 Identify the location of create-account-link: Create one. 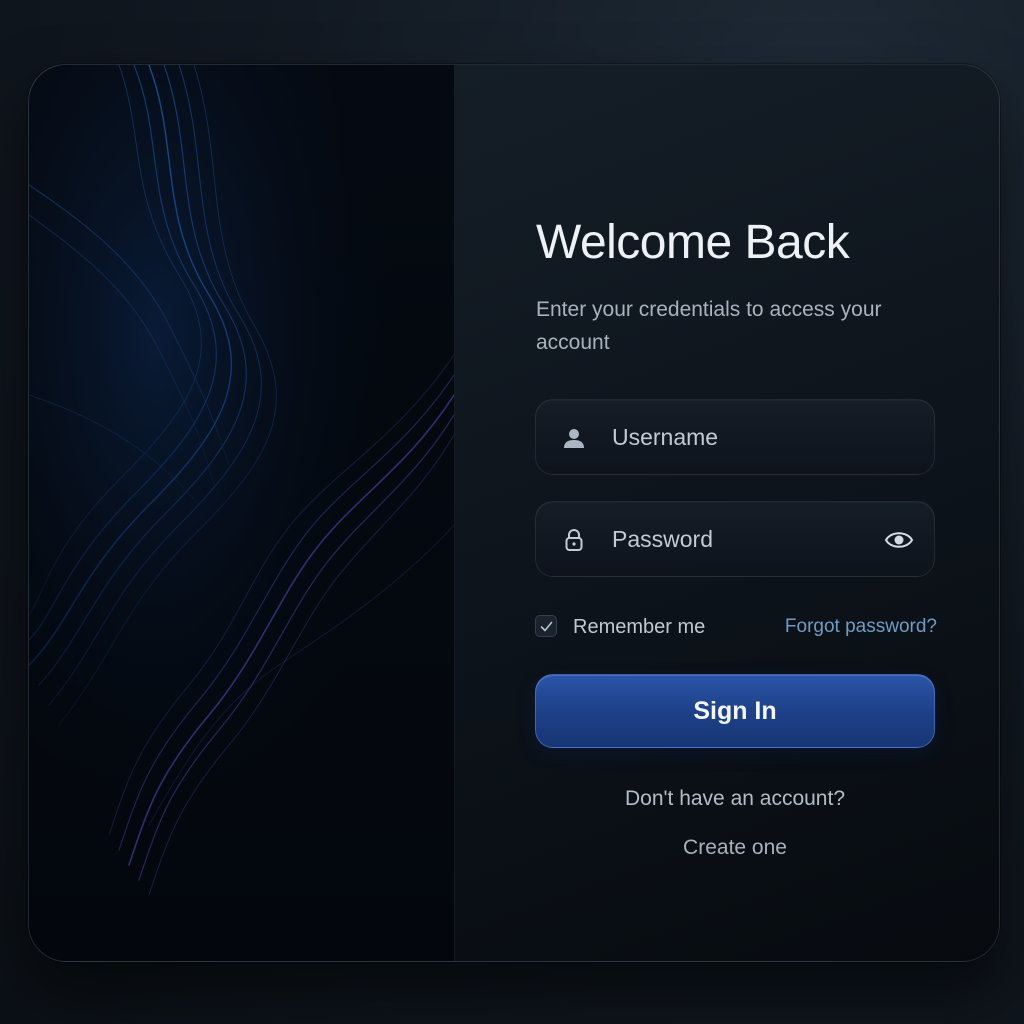
(735, 848).